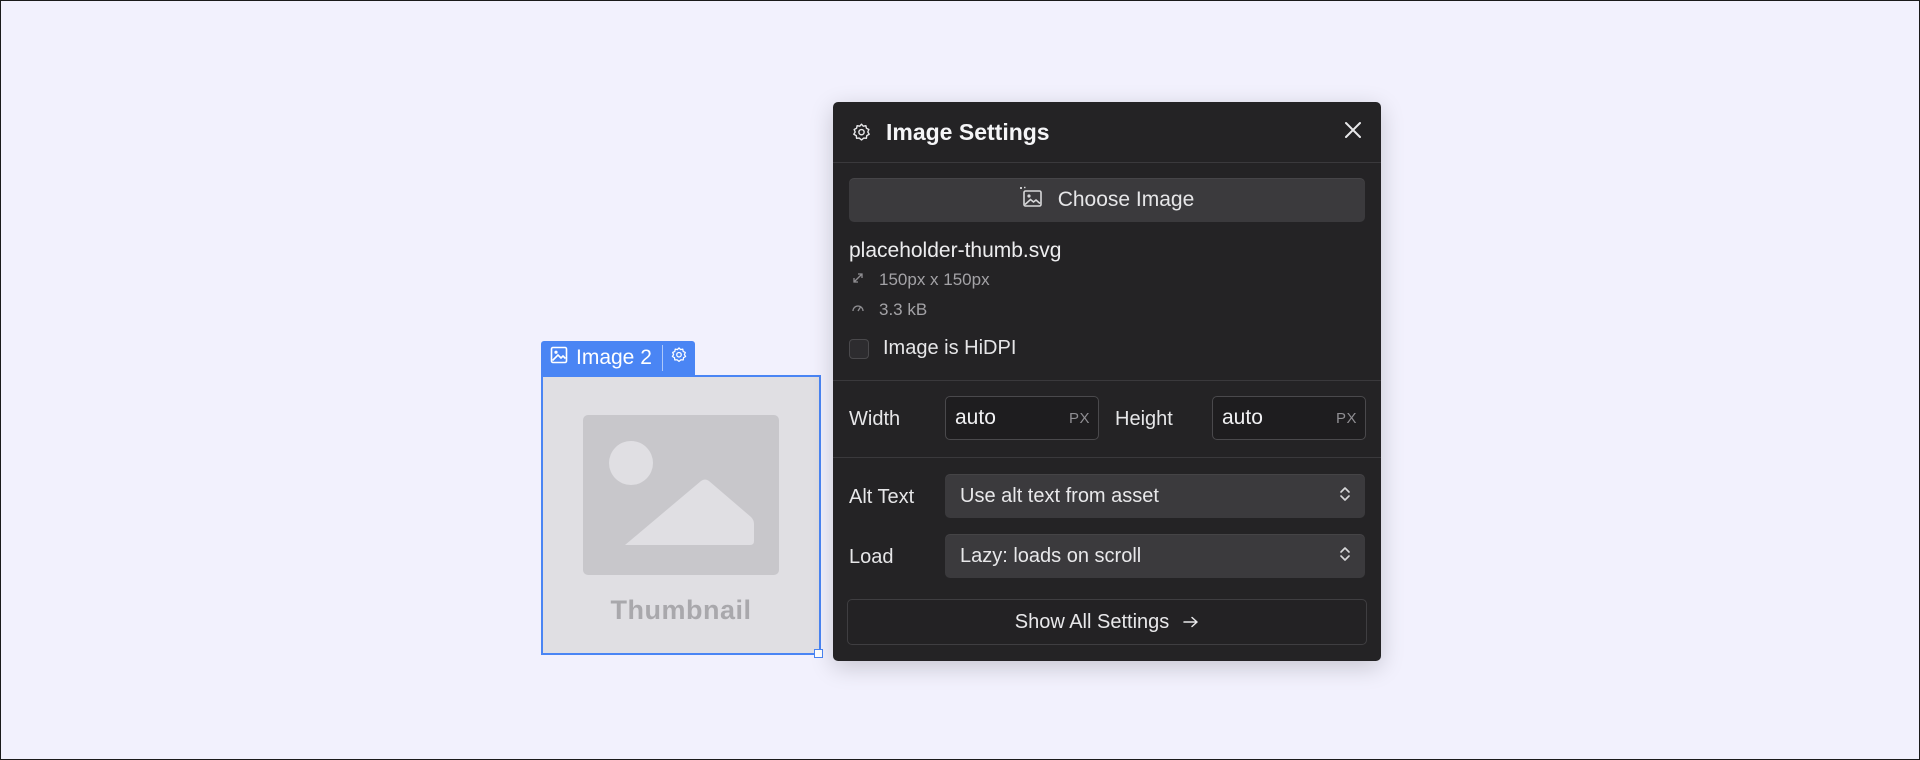  I want to click on height-field: PX, so click(1289, 418).